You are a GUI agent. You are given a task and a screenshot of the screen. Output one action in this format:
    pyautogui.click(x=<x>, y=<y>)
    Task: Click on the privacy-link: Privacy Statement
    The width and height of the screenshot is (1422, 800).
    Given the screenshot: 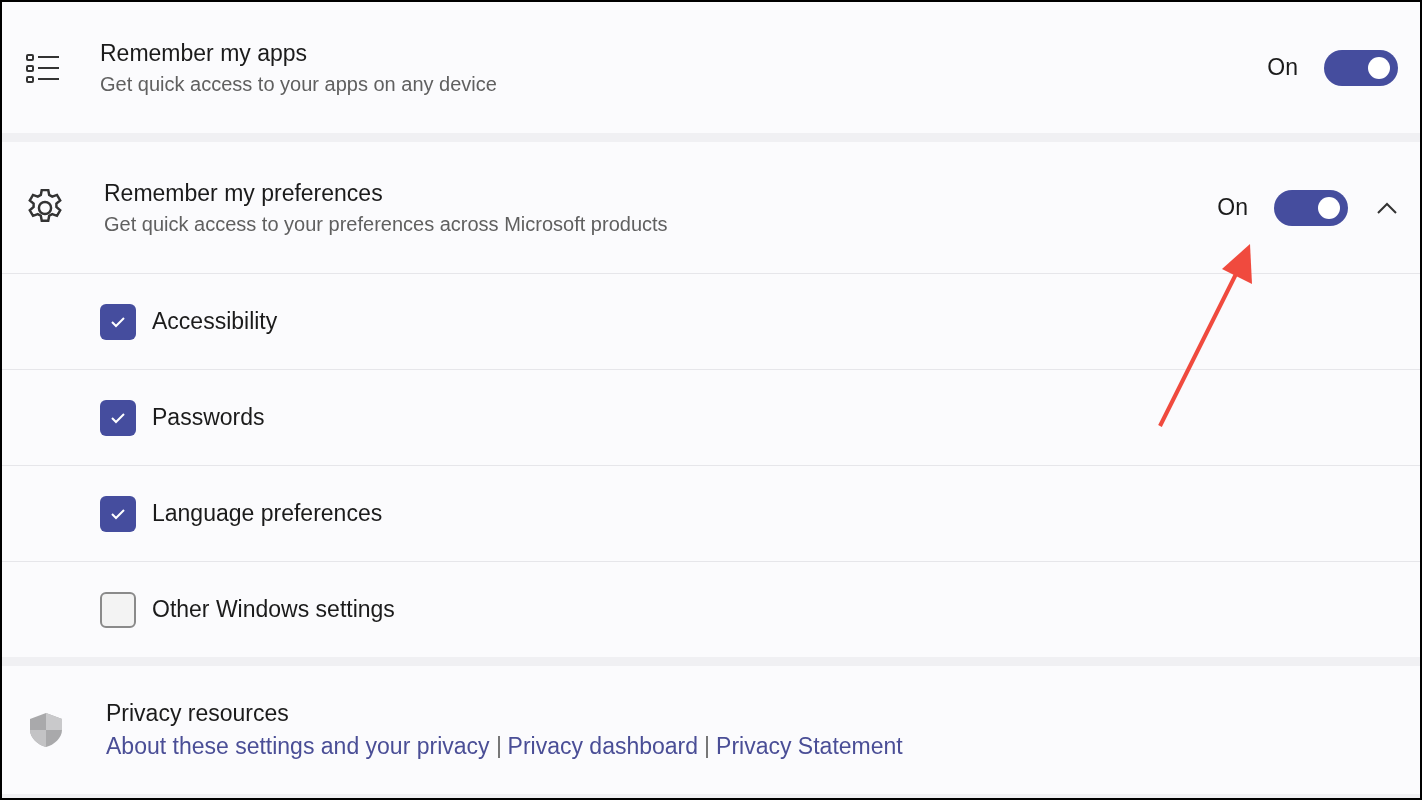 What is the action you would take?
    pyautogui.click(x=809, y=746)
    